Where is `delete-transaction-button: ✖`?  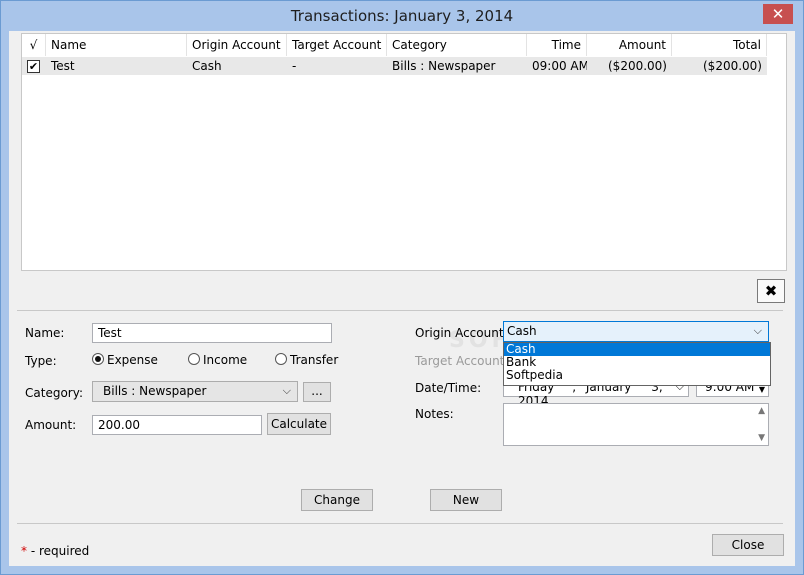
delete-transaction-button: ✖ is located at coordinates (771, 291).